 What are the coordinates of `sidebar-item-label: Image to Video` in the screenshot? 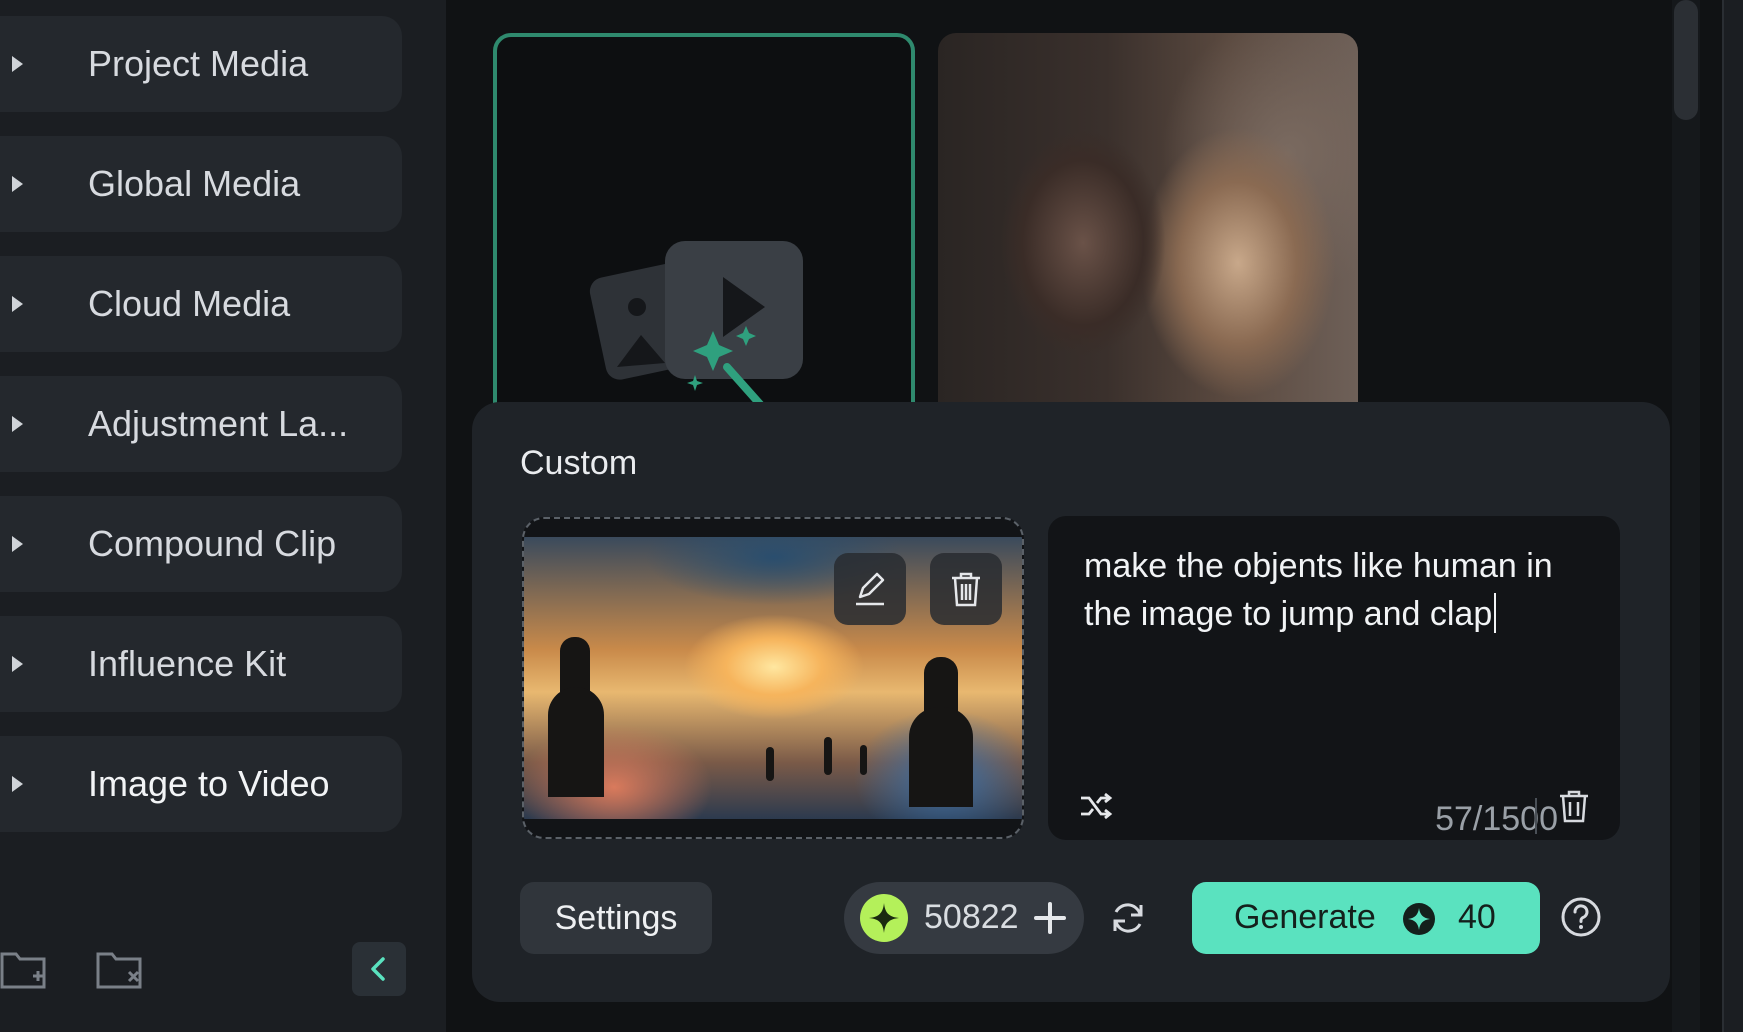 It's located at (209, 783).